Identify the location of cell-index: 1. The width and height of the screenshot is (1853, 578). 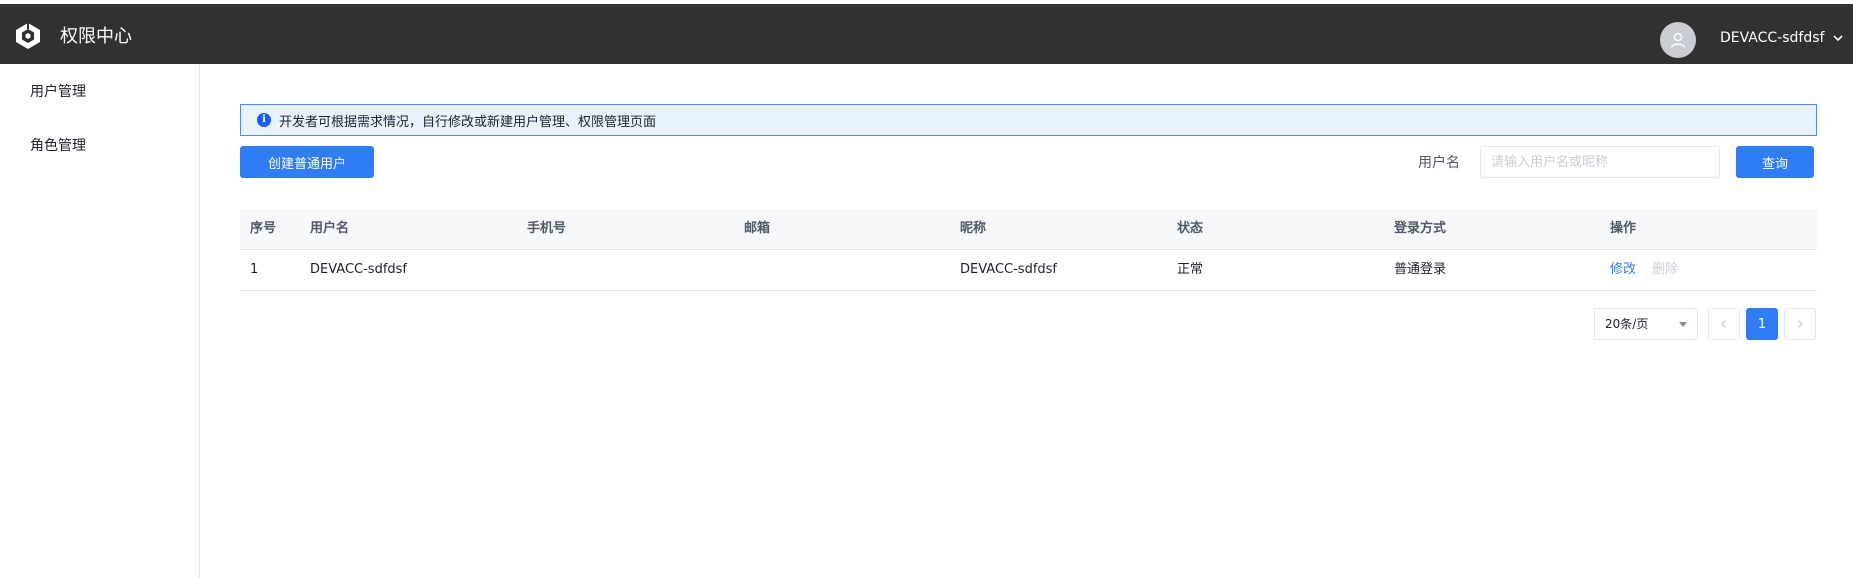
(254, 269).